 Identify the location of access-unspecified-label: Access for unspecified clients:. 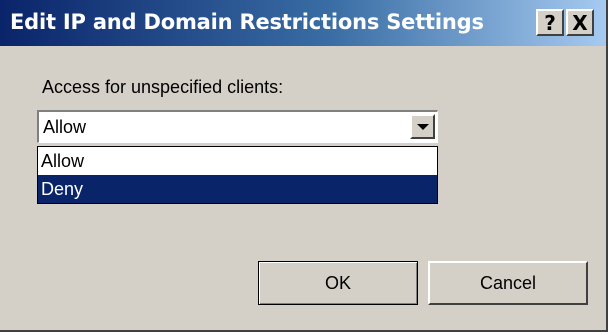
(163, 87).